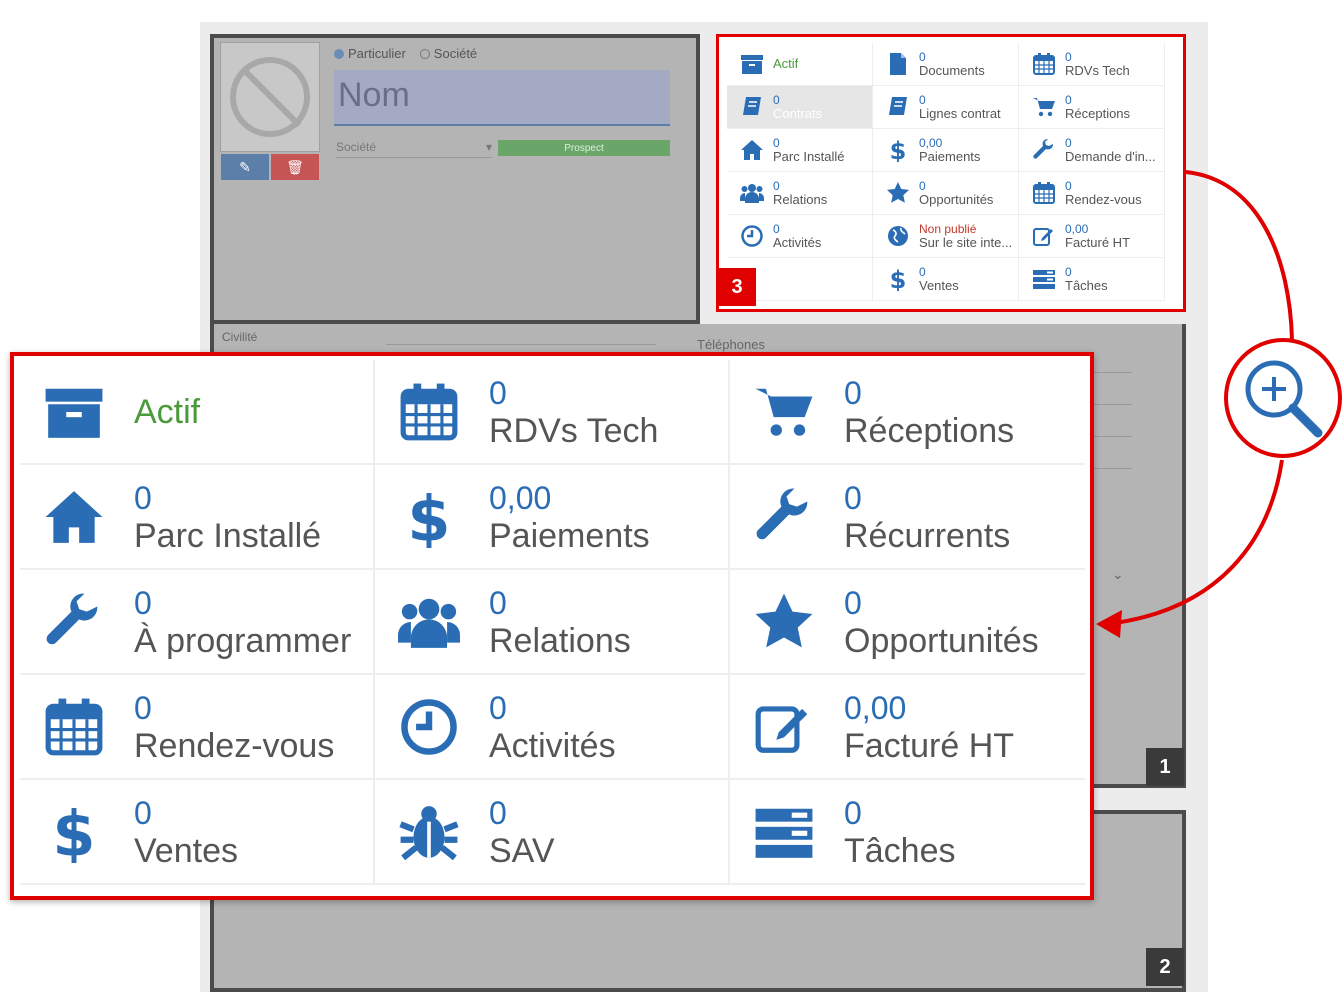 This screenshot has width=1343, height=992. What do you see at coordinates (1239, 255) in the screenshot?
I see `arrow-curve-top` at bounding box center [1239, 255].